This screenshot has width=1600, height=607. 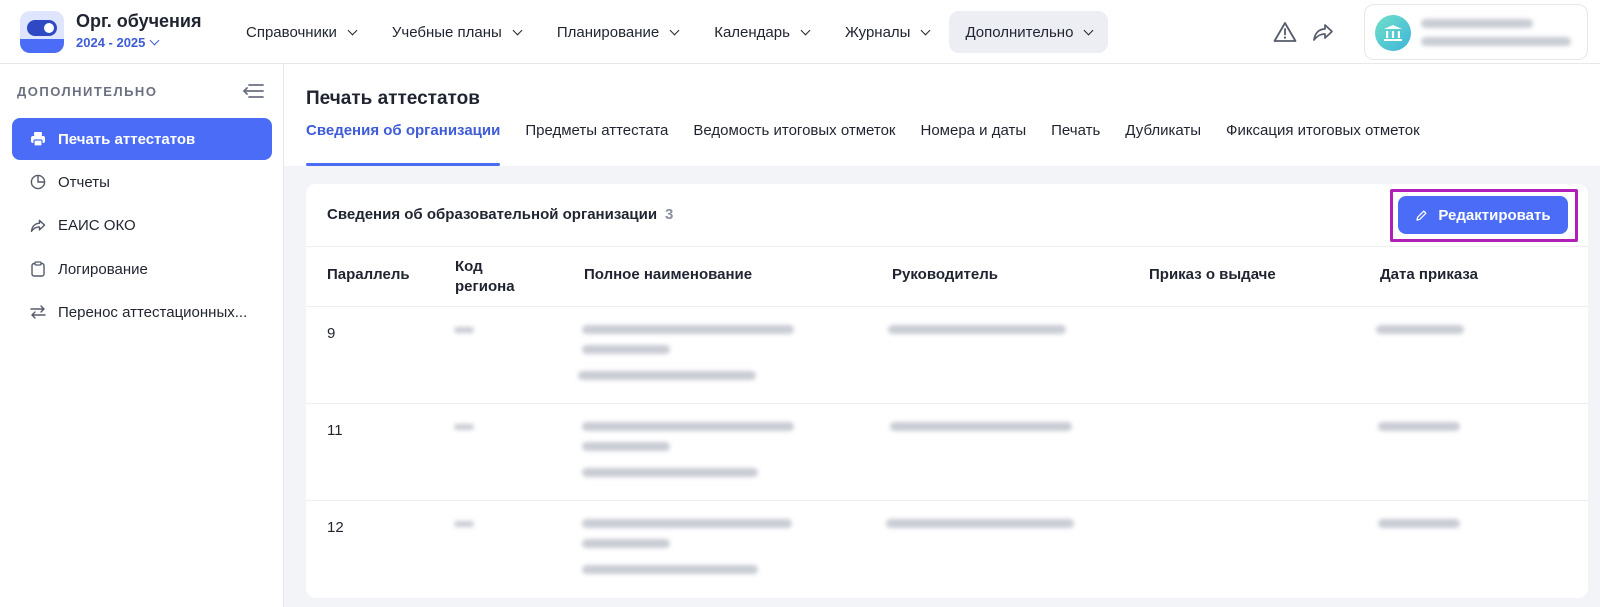 I want to click on pie-chart-icon, so click(x=38, y=182).